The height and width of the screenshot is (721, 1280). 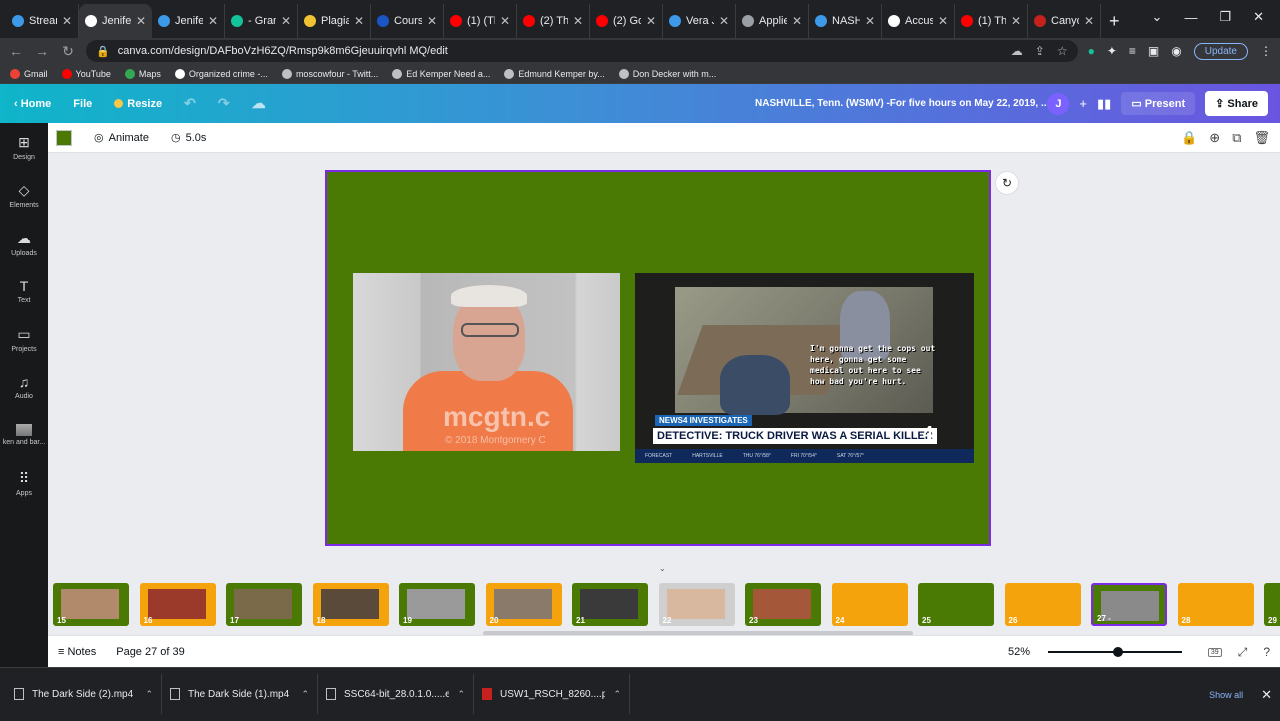 What do you see at coordinates (68, 51) in the screenshot?
I see `reload-icon: ↻` at bounding box center [68, 51].